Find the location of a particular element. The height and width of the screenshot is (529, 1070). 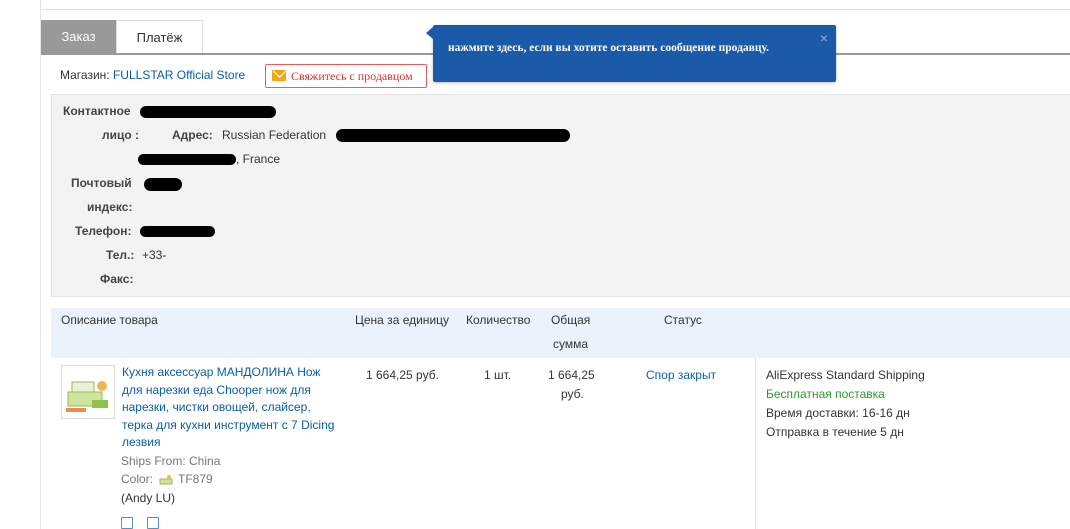

unit-price-value: 1 664,25 руб. is located at coordinates (402, 375).